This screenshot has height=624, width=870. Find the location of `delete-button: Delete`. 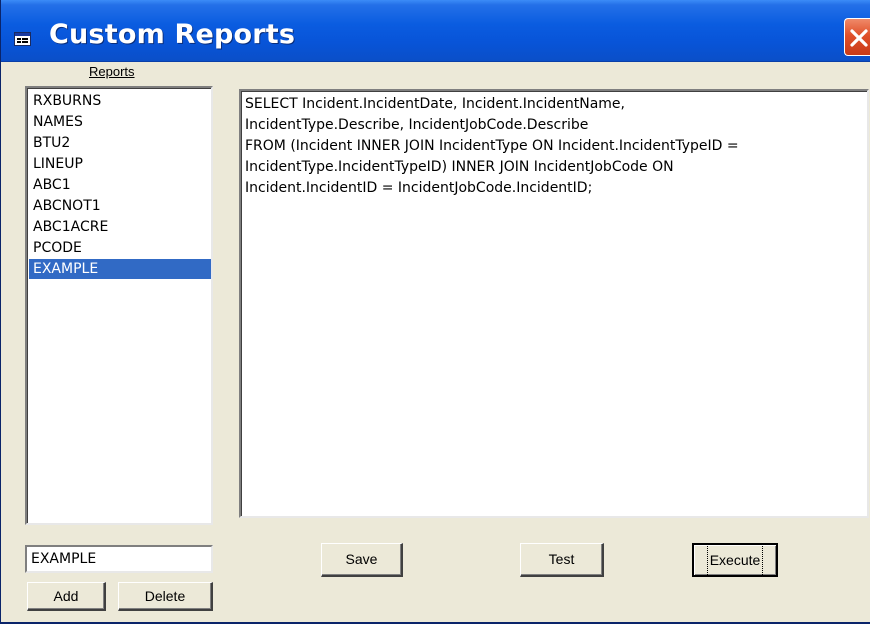

delete-button: Delete is located at coordinates (165, 596).